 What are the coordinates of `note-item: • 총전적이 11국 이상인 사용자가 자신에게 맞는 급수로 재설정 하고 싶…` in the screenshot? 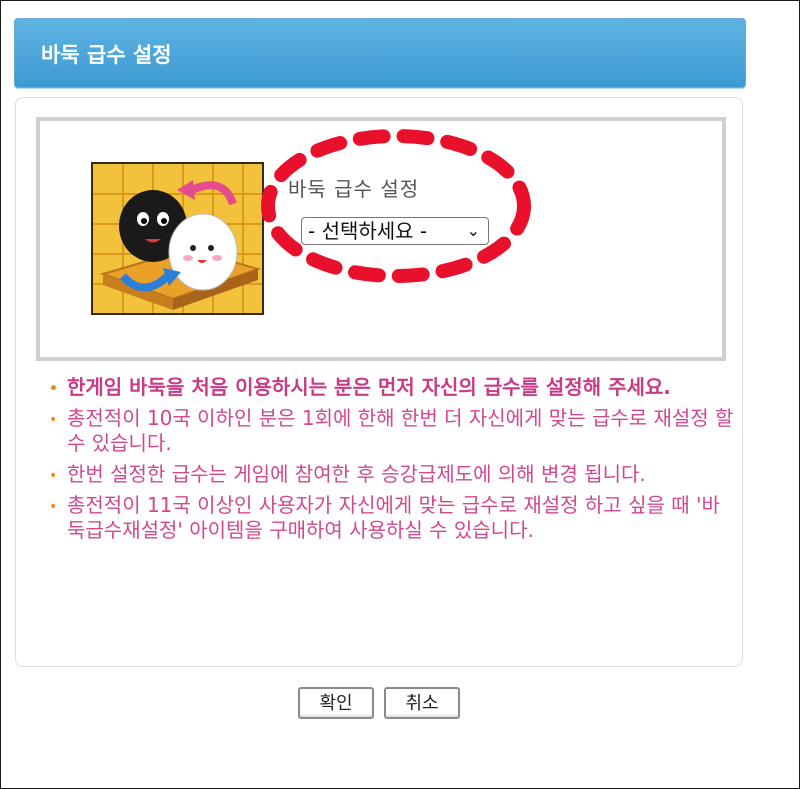 It's located at (384, 517).